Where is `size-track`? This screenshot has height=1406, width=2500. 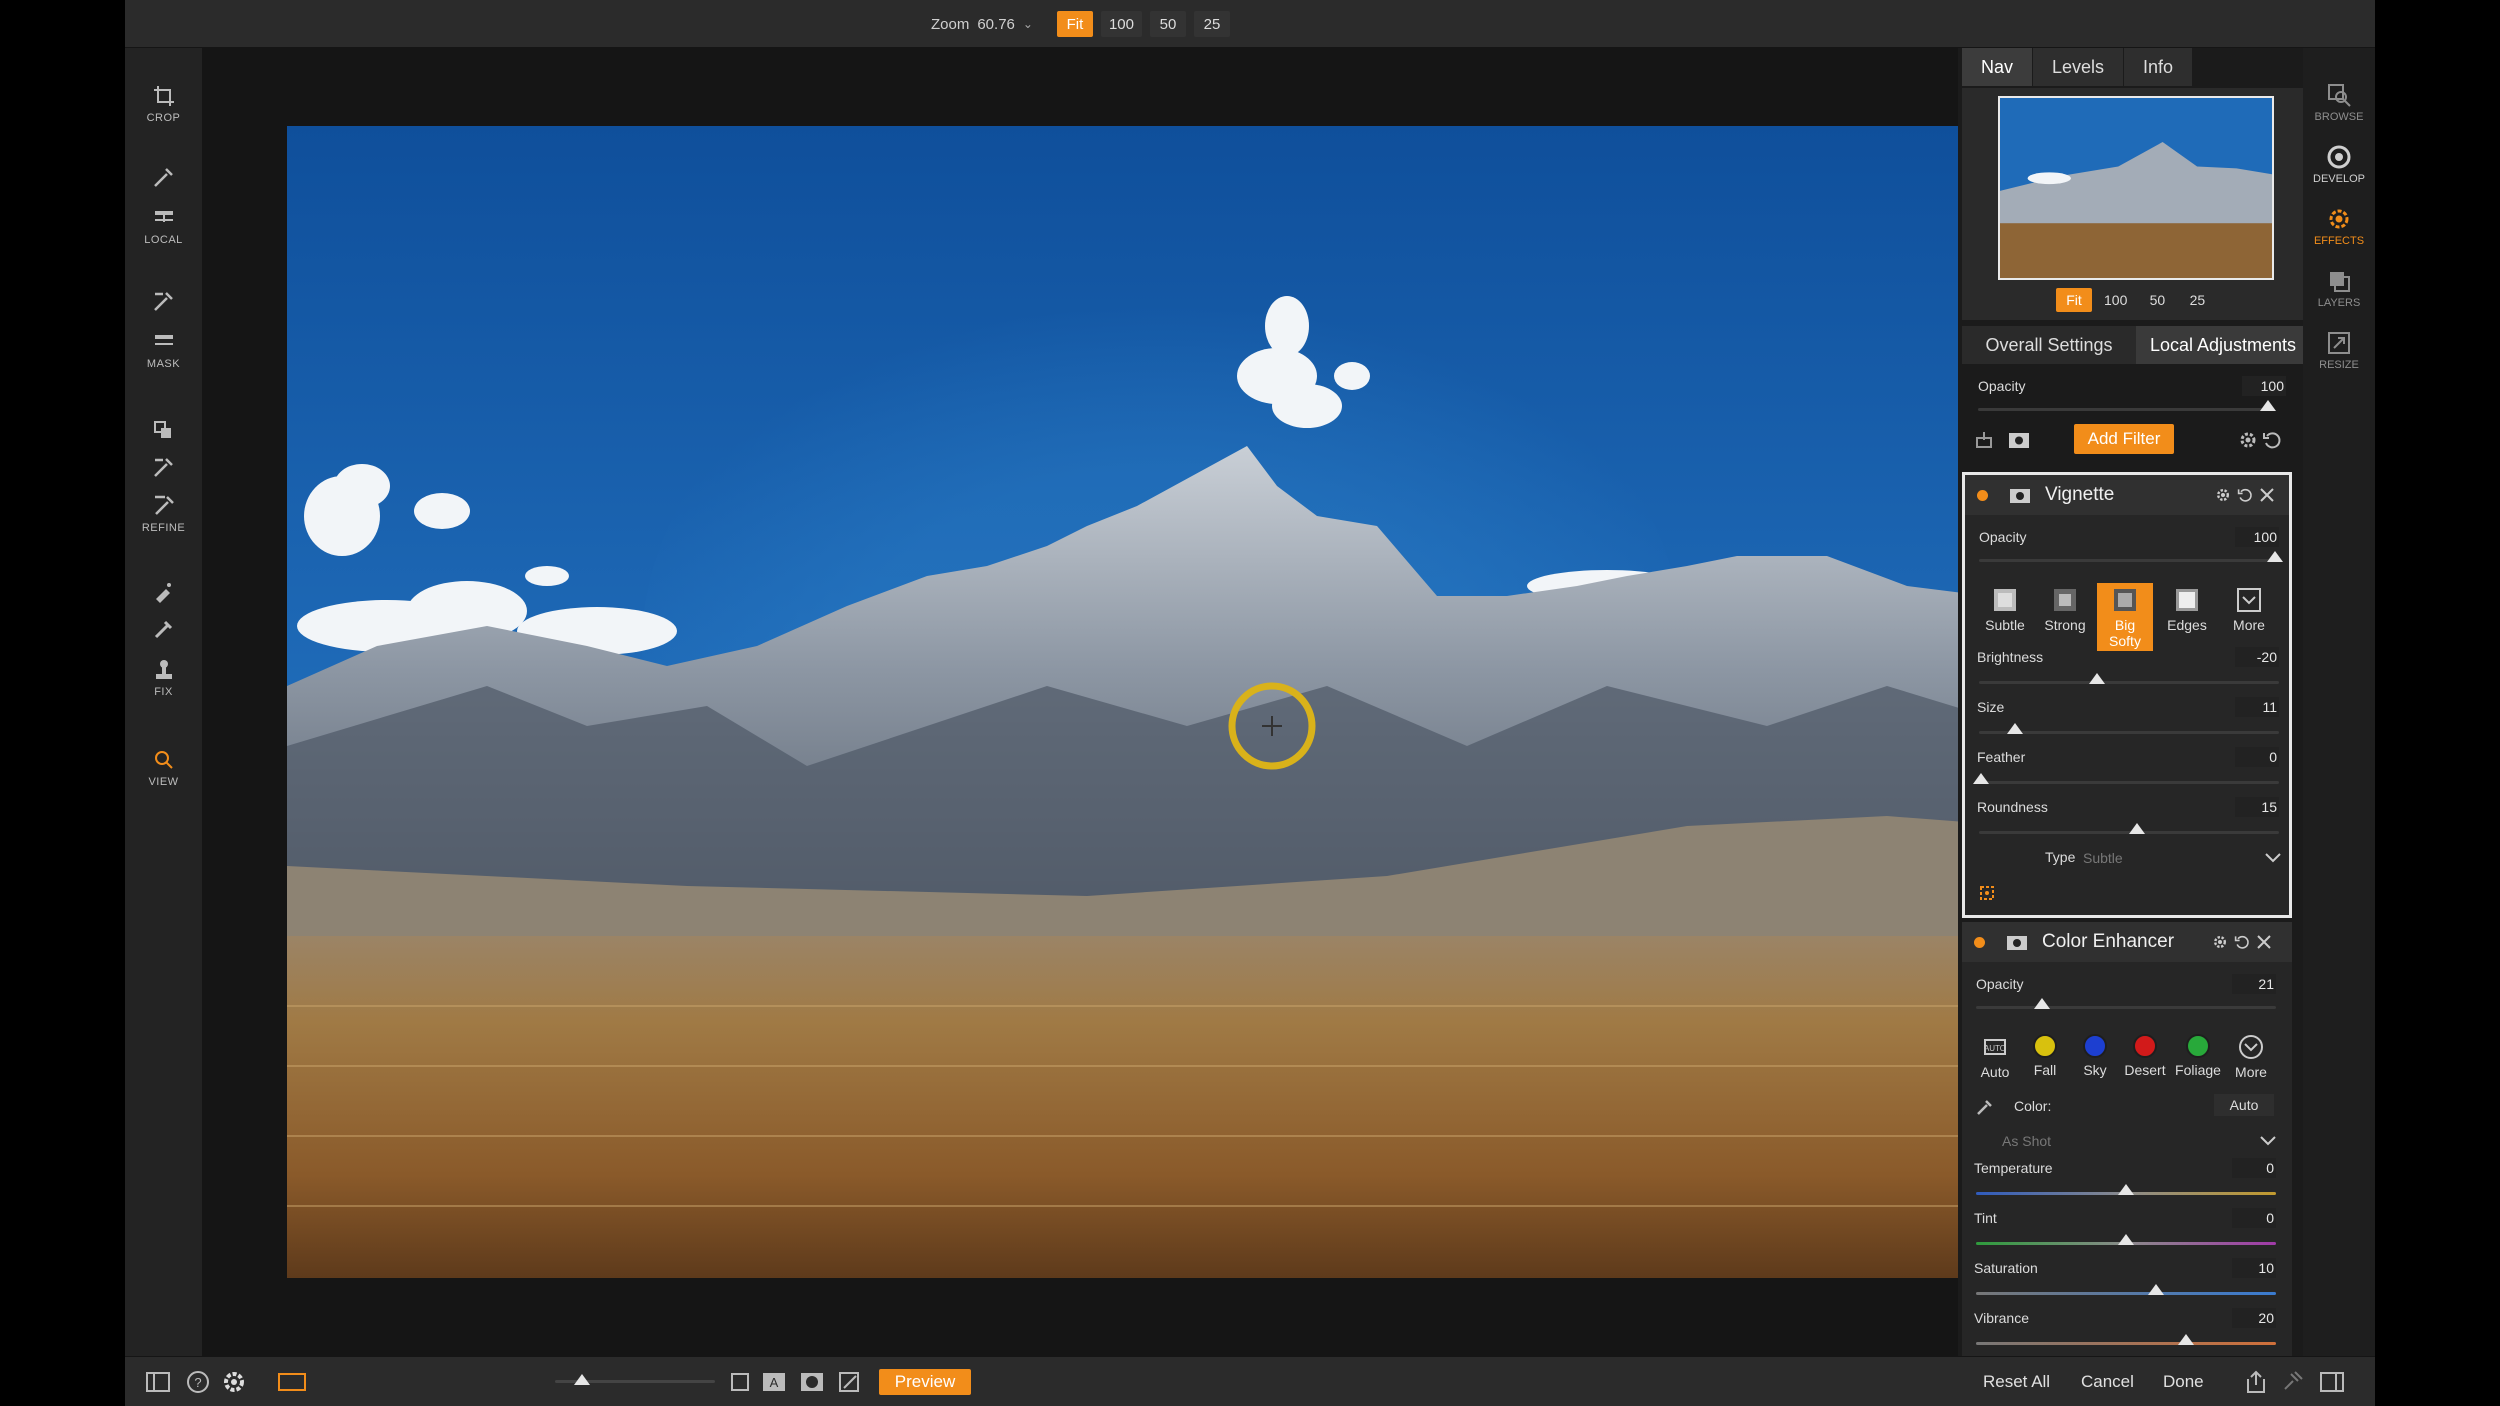 size-track is located at coordinates (2129, 732).